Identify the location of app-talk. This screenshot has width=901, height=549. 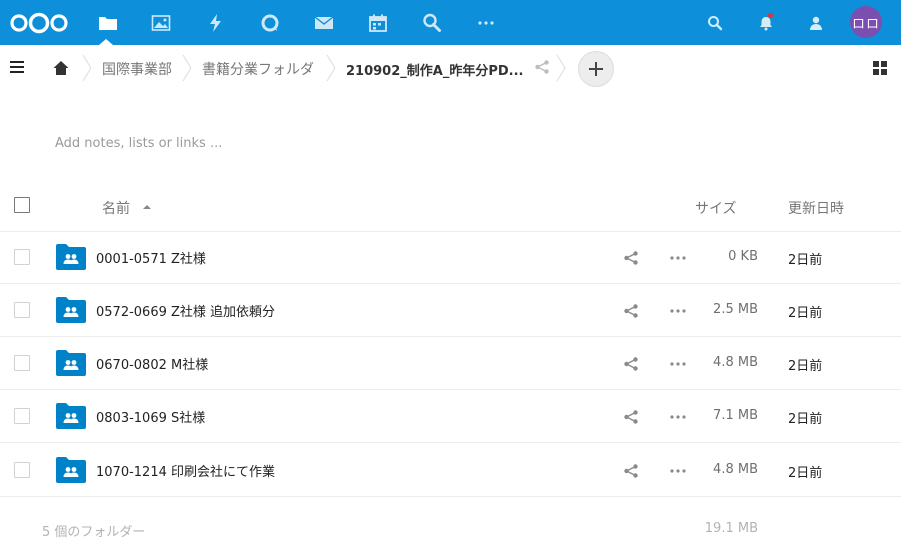
(270, 22).